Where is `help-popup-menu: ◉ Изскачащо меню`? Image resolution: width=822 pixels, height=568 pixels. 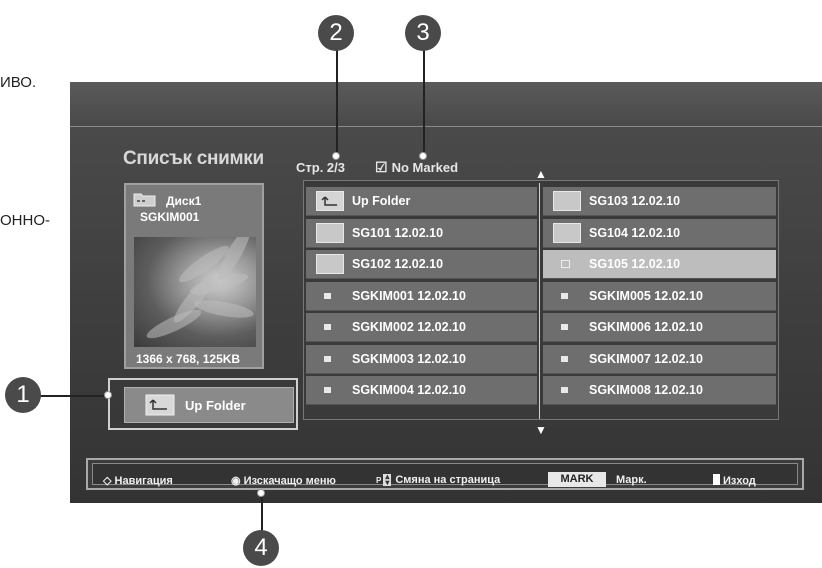
help-popup-menu: ◉ Изскачащо меню is located at coordinates (283, 481).